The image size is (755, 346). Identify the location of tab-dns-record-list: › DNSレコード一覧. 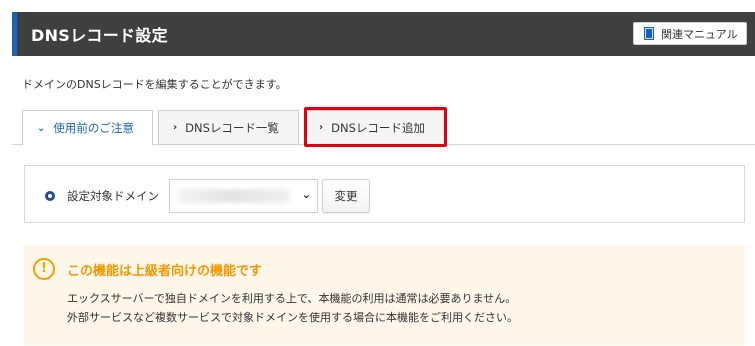
(228, 127).